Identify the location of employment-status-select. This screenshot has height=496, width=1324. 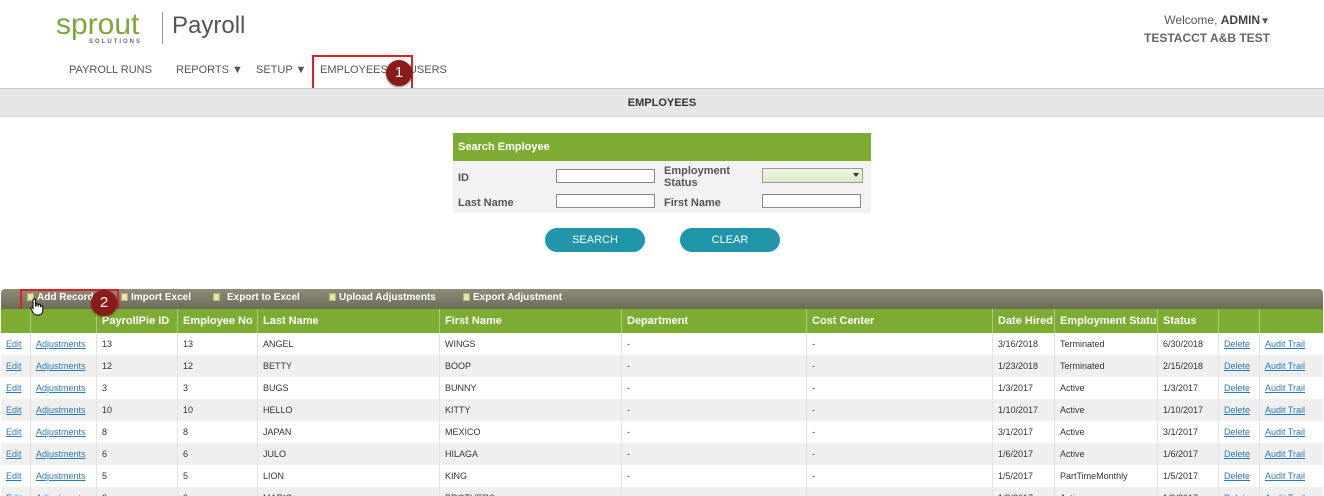
(812, 175).